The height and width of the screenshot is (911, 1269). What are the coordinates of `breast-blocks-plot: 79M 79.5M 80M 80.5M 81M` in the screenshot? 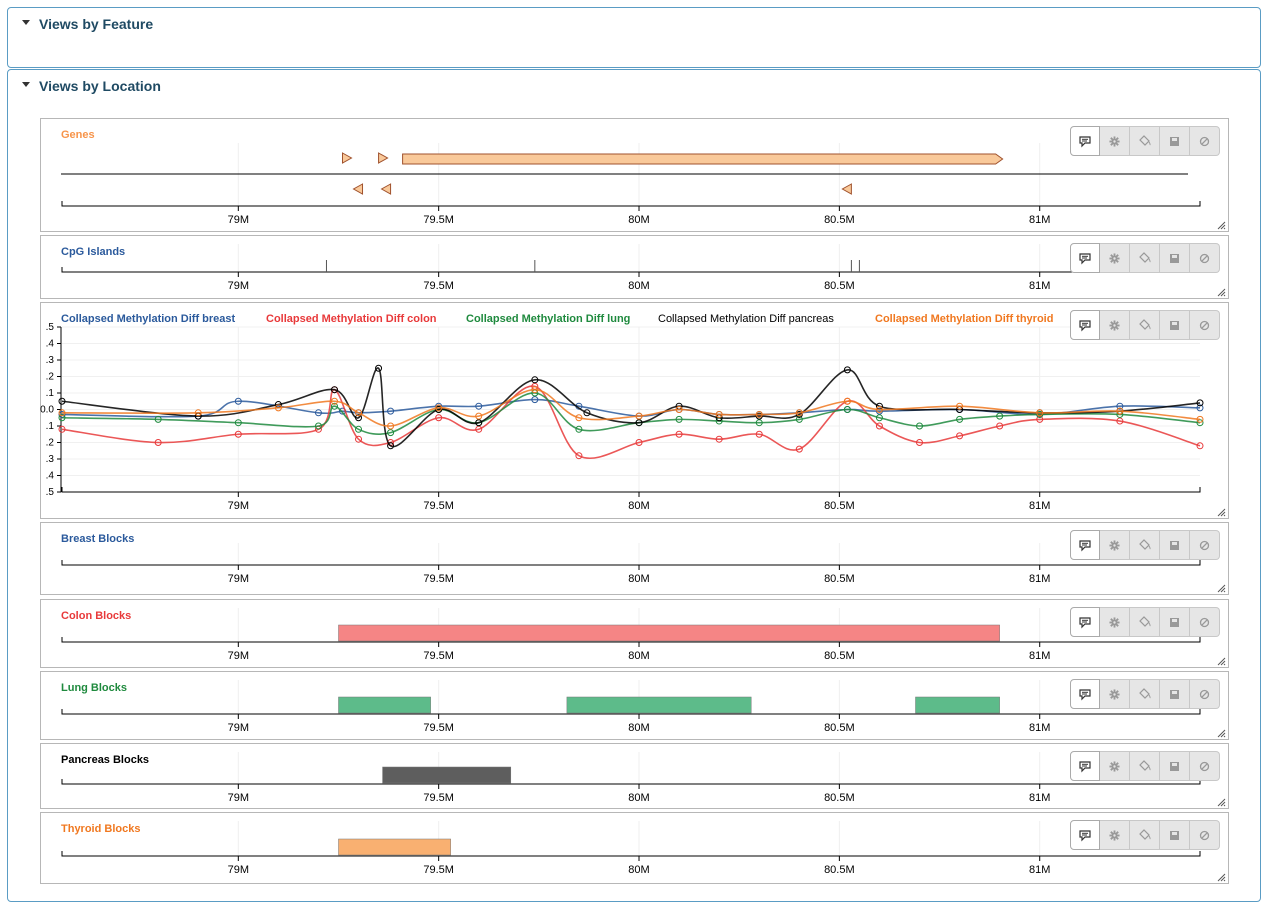 It's located at (631, 564).